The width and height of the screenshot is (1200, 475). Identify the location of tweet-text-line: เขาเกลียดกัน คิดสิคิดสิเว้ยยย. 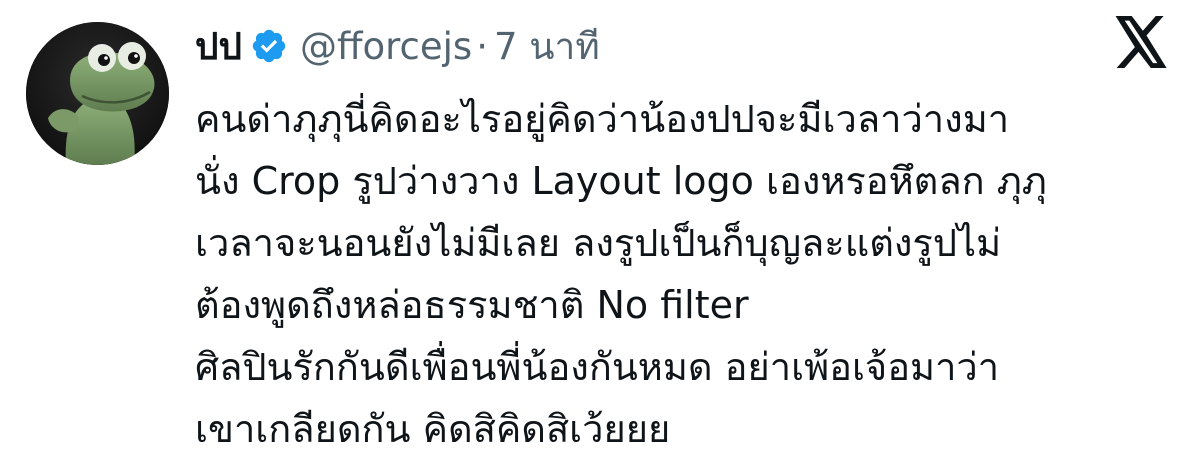
(433, 429).